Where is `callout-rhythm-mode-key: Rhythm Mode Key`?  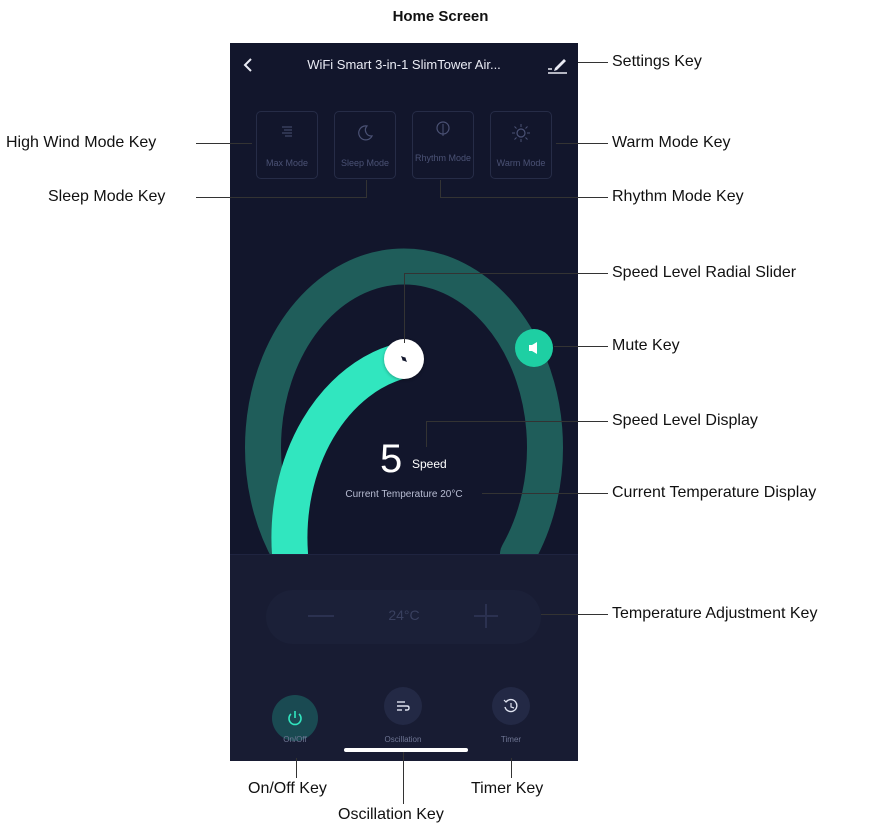
callout-rhythm-mode-key: Rhythm Mode Key is located at coordinates (678, 196).